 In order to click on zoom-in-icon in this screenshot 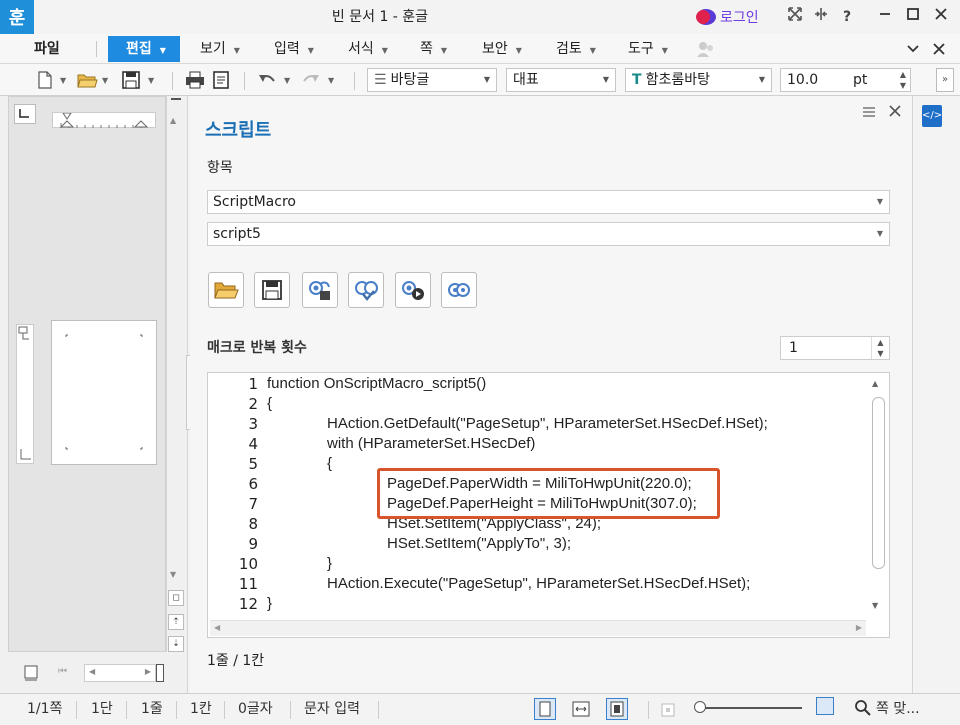, I will do `click(825, 706)`.